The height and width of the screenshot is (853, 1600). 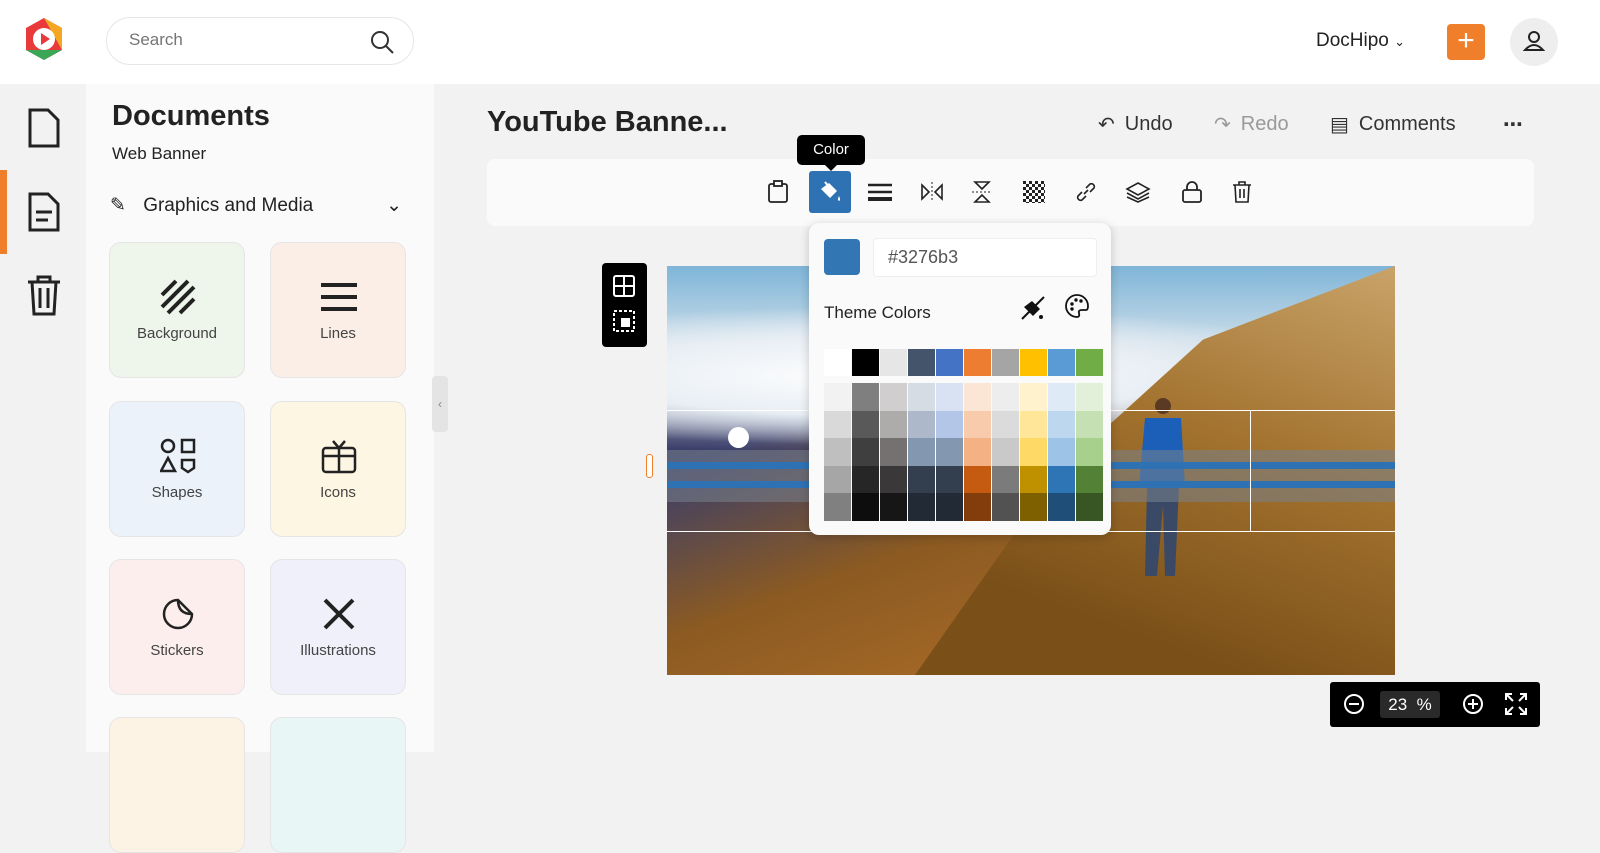 I want to click on grid-icon, so click(x=624, y=286).